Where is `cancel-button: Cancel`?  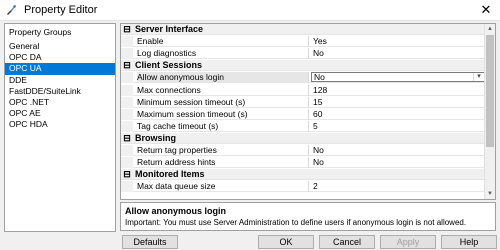
cancel-button: Cancel is located at coordinates (347, 242).